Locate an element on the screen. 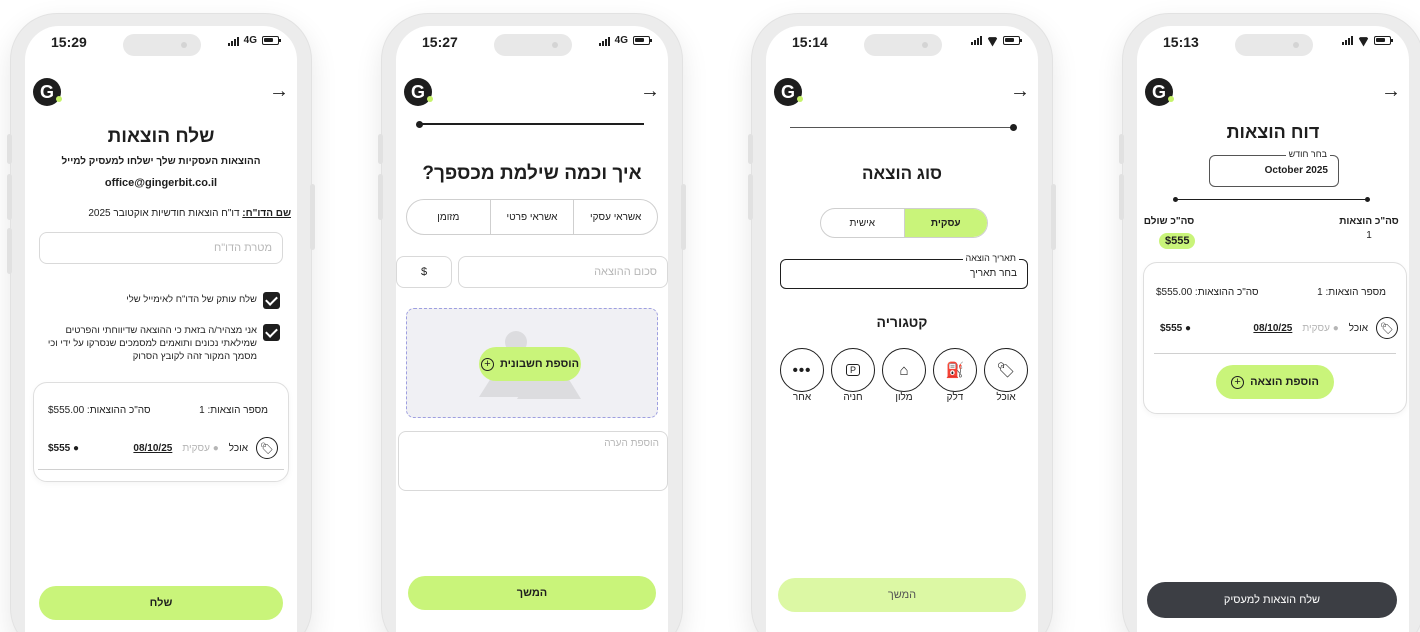 The height and width of the screenshot is (632, 1420). send-copy-checkbox is located at coordinates (271, 300).